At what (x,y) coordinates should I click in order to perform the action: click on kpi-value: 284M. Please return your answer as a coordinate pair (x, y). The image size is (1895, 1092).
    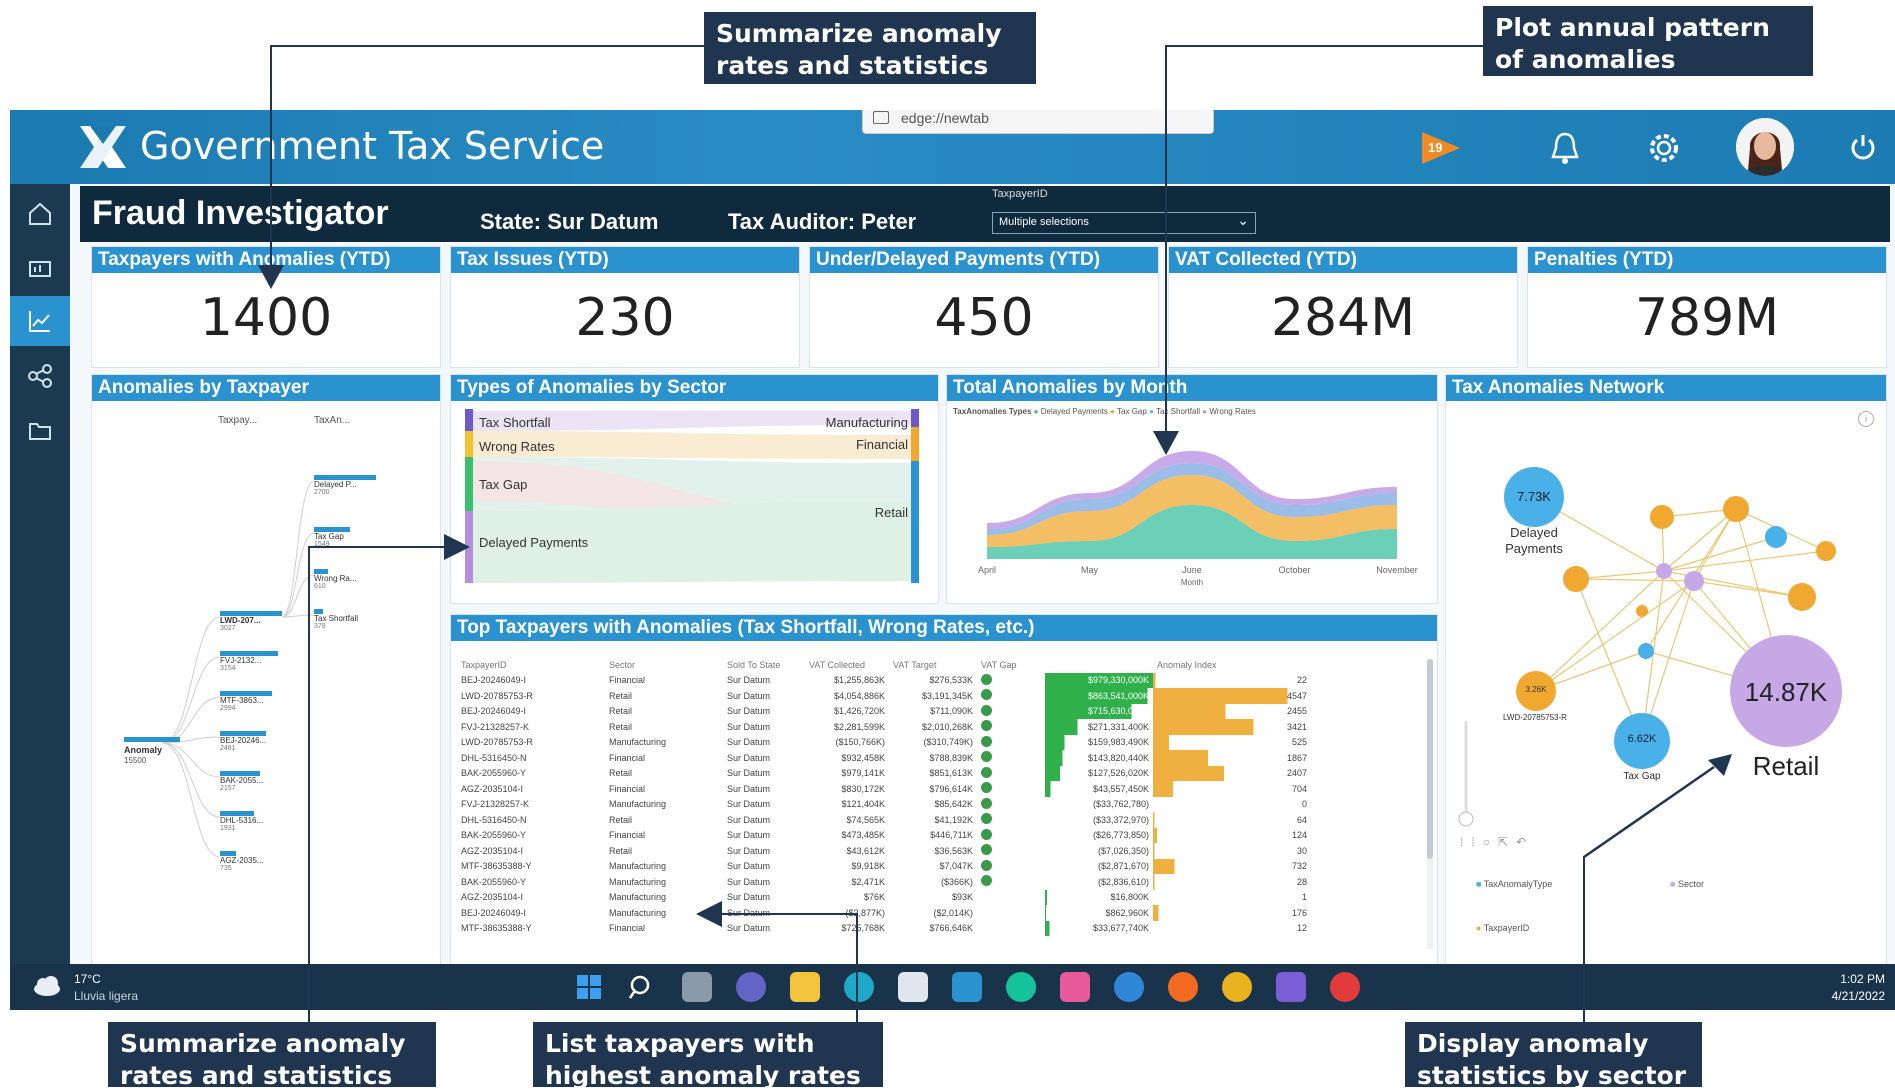
    Looking at the image, I should click on (1343, 318).